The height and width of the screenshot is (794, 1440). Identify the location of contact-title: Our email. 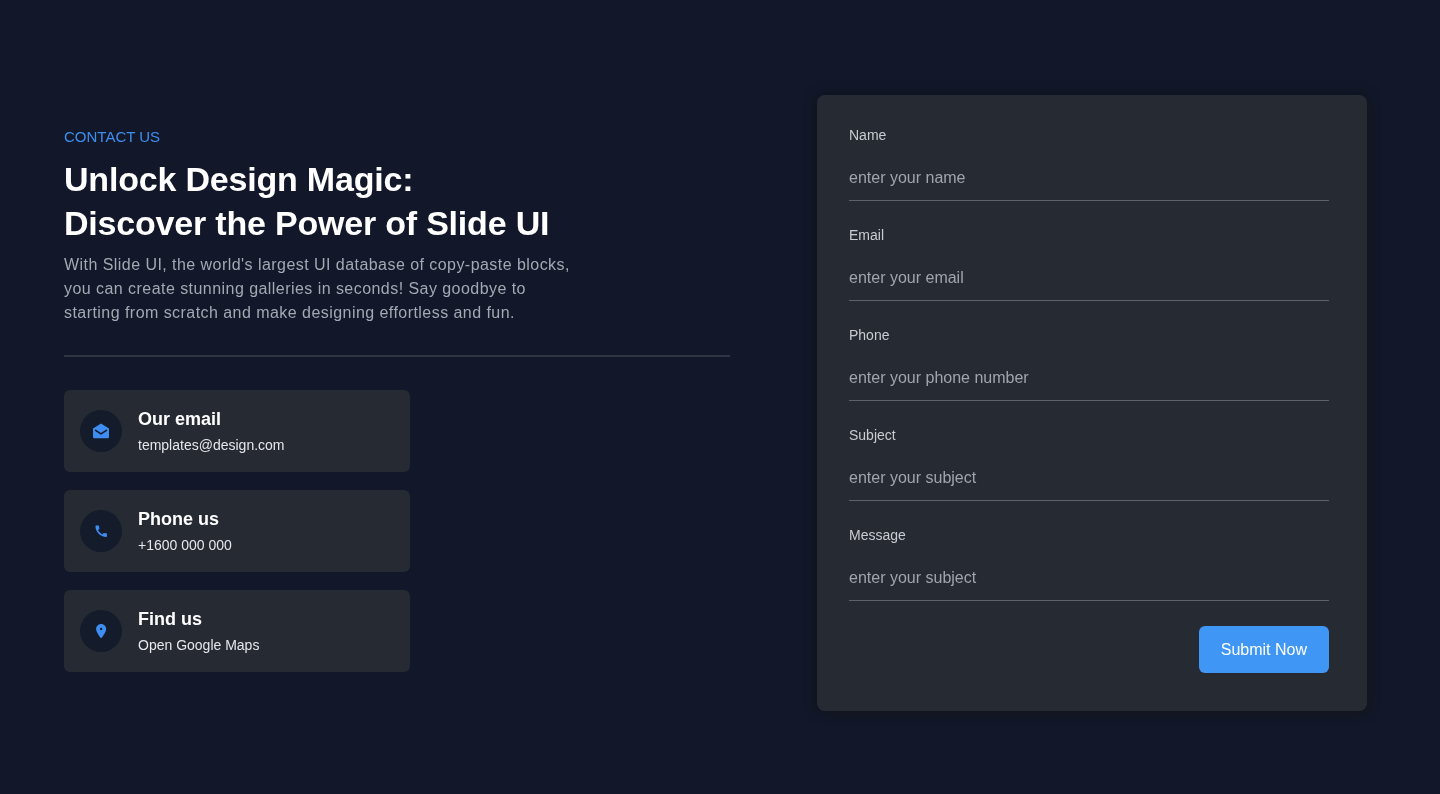
(180, 419).